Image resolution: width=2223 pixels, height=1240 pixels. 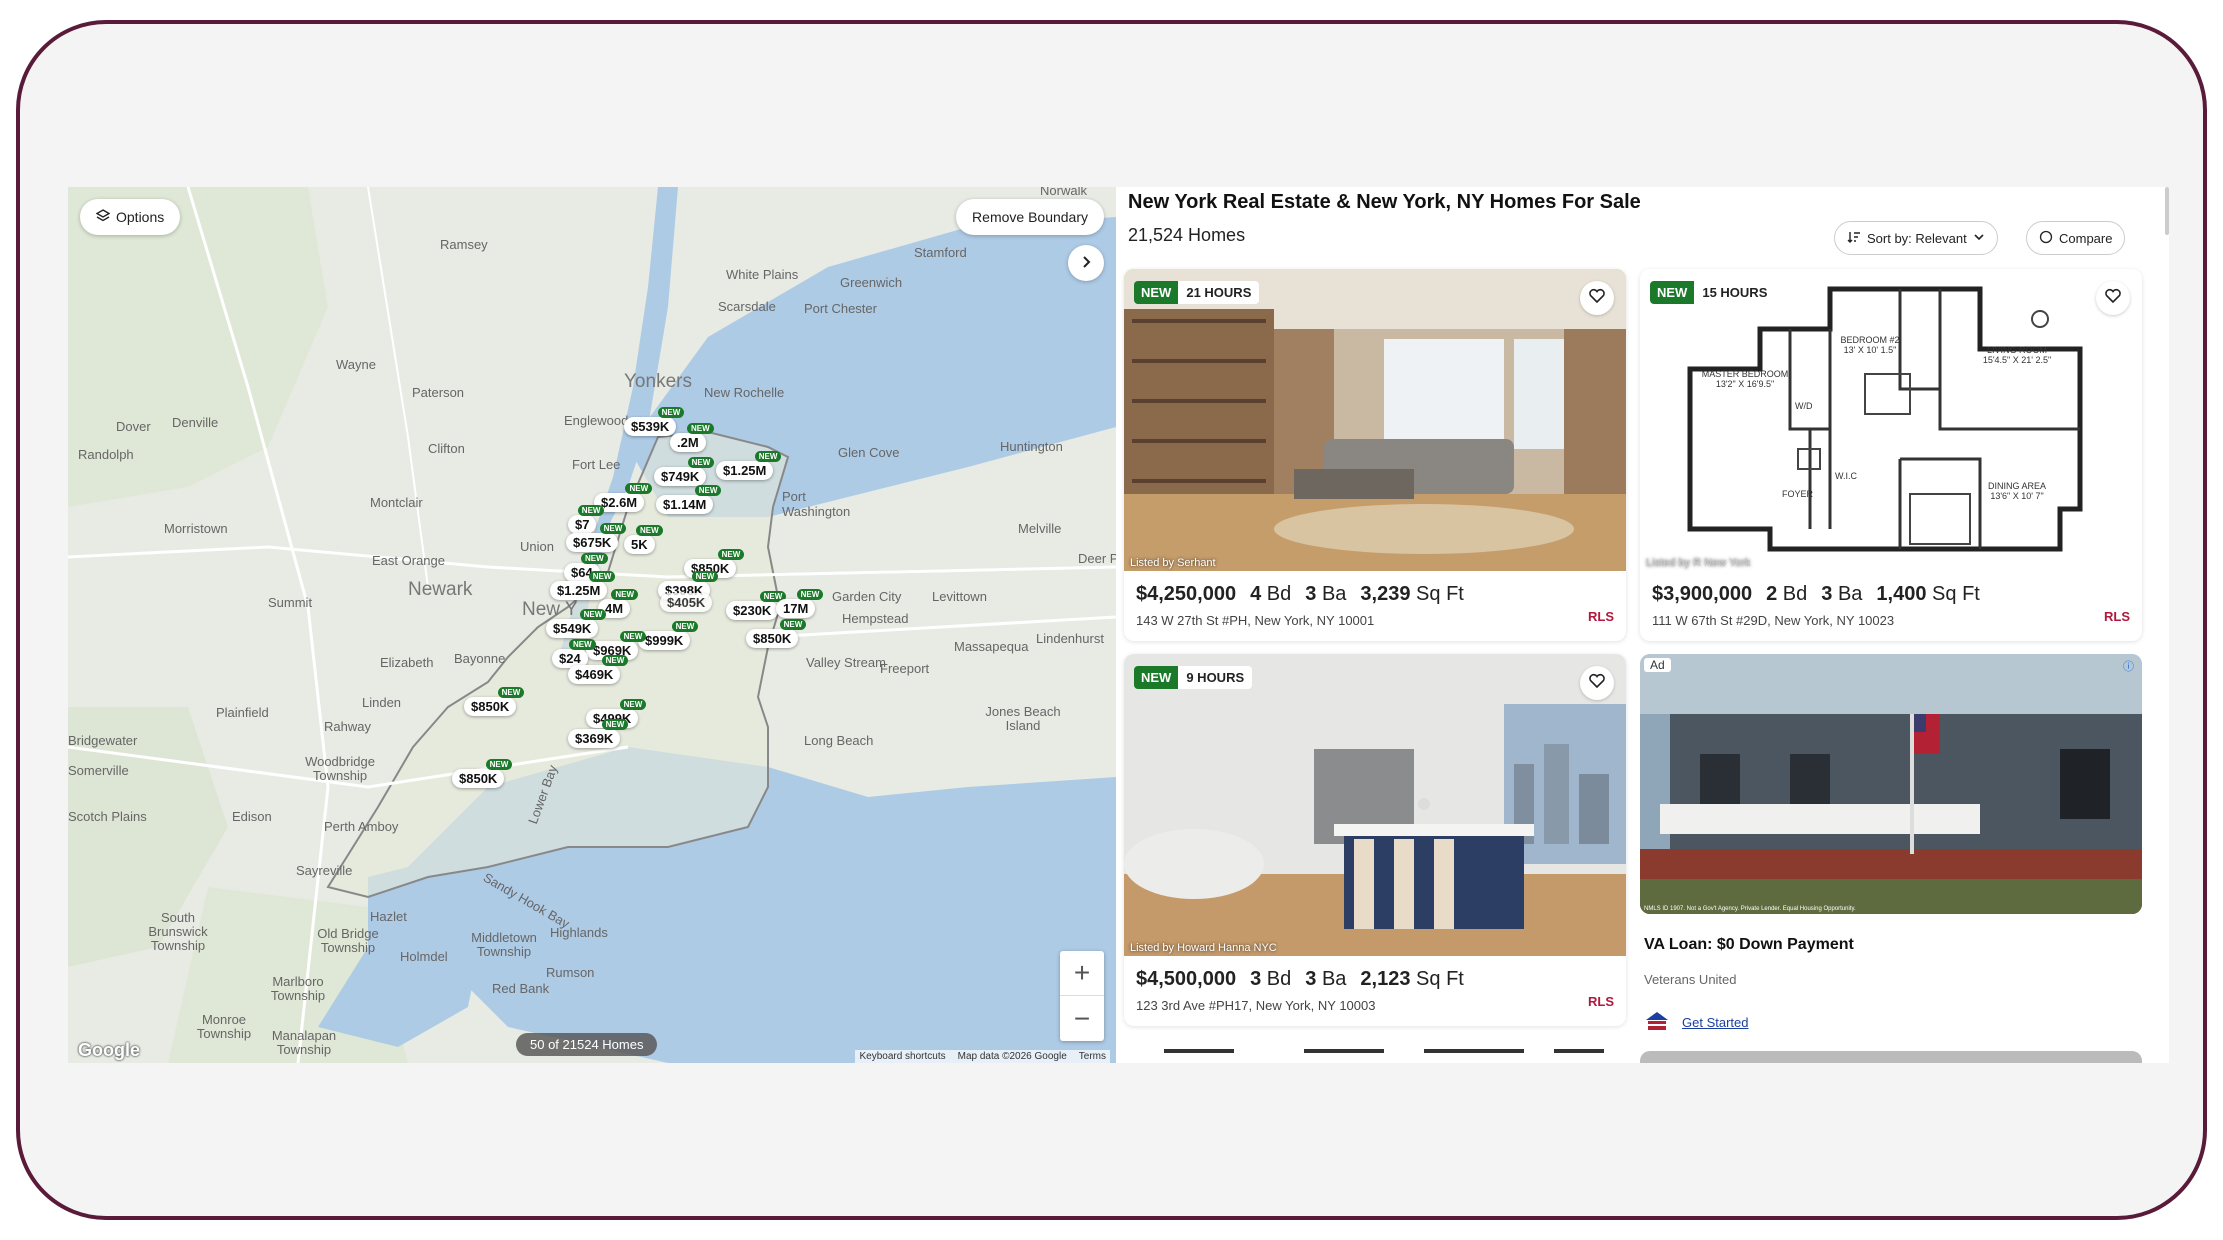 I want to click on place-label: East Orange, so click(x=408, y=560).